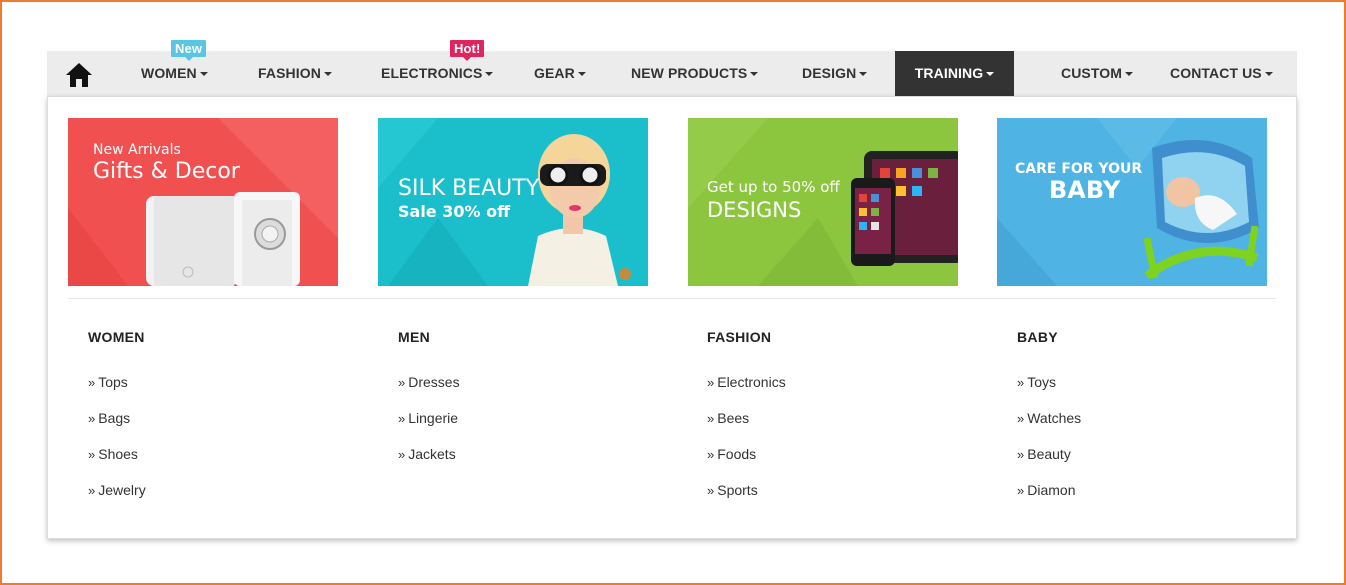  I want to click on banner-designs-line1: Get up to 50% off, so click(773, 187).